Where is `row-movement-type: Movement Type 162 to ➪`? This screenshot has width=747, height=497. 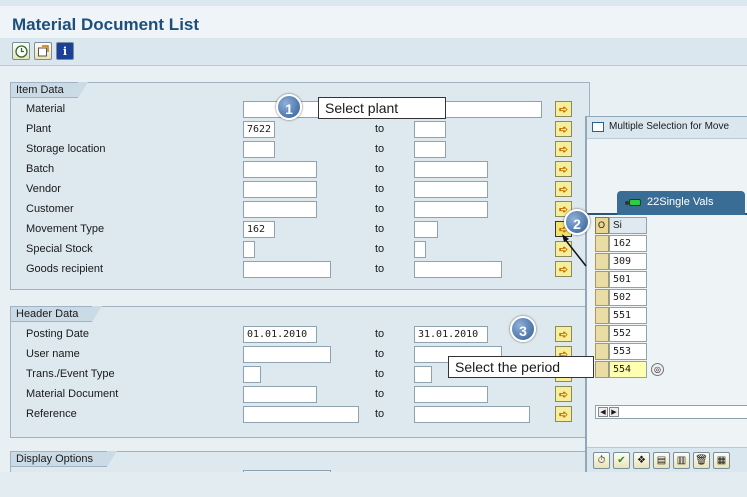
row-movement-type: Movement Type 162 to ➪ is located at coordinates (300, 230).